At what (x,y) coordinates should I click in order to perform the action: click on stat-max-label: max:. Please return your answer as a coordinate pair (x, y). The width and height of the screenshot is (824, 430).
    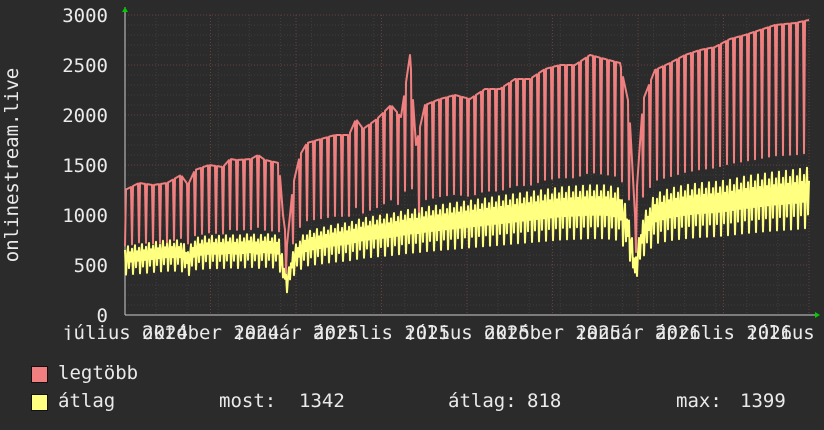
    Looking at the image, I should click on (699, 401).